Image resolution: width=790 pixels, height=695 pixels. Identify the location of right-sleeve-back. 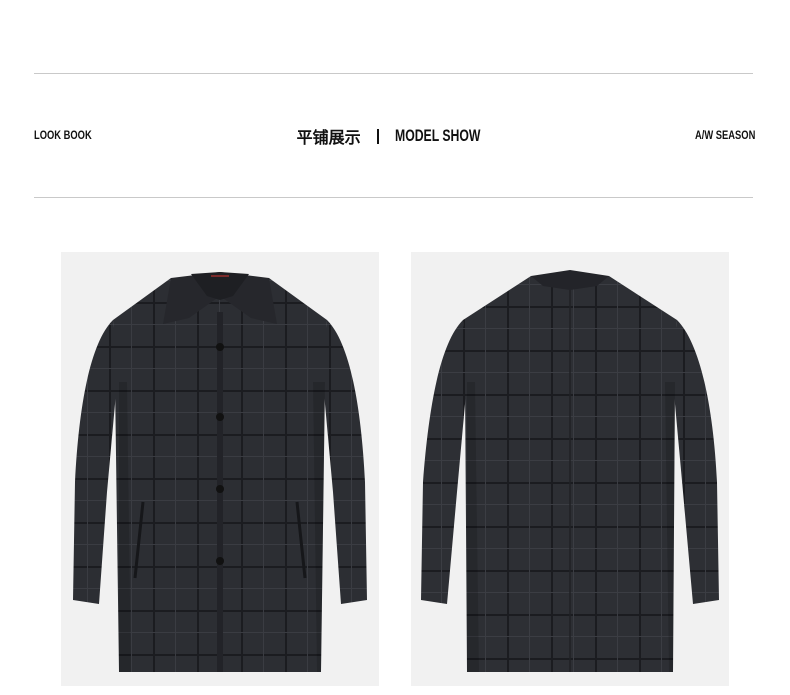
(696, 462).